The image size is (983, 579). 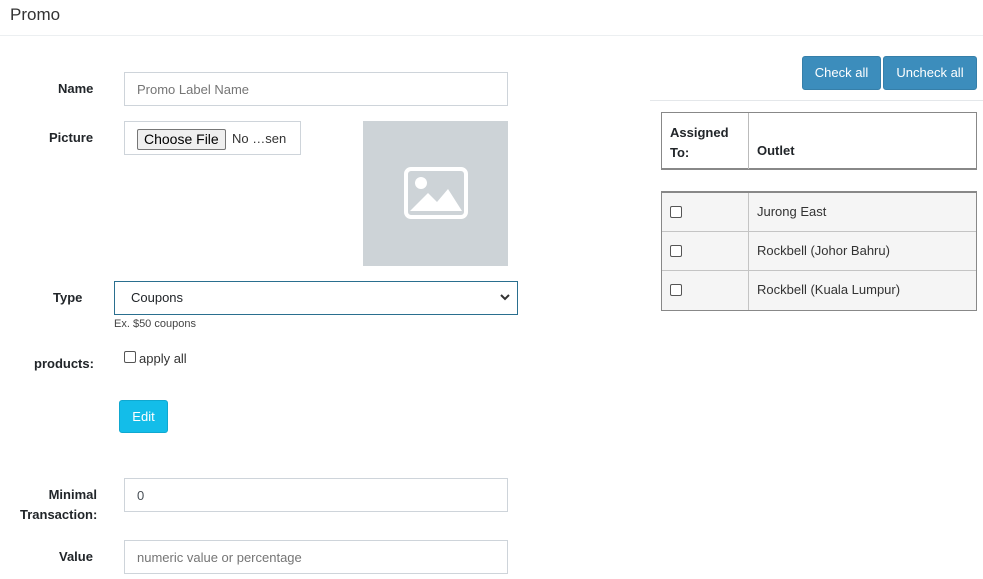 What do you see at coordinates (819, 141) in the screenshot?
I see `outlet-table-header: Assigned To: Outlet` at bounding box center [819, 141].